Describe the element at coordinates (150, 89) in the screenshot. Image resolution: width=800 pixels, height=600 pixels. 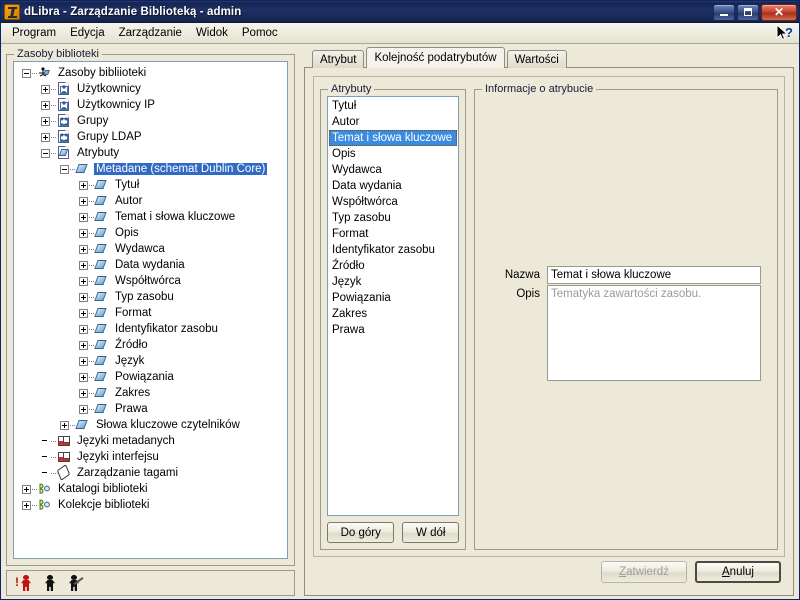
I see `tree-node: Użytkownicy` at that location.